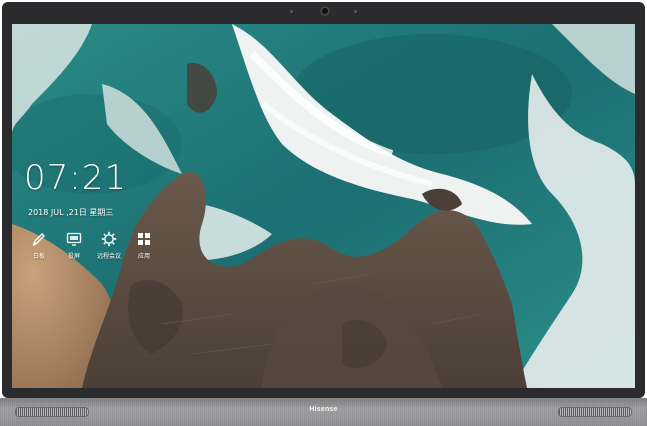 The width and height of the screenshot is (647, 426). Describe the element at coordinates (71, 212) in the screenshot. I see `clock-date: 2018 JUL ,21日 星期三` at that location.